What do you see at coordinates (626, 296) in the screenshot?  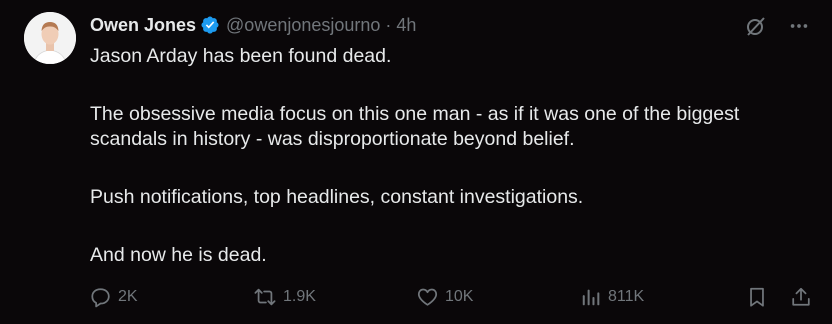 I see `views-count: 811K` at bounding box center [626, 296].